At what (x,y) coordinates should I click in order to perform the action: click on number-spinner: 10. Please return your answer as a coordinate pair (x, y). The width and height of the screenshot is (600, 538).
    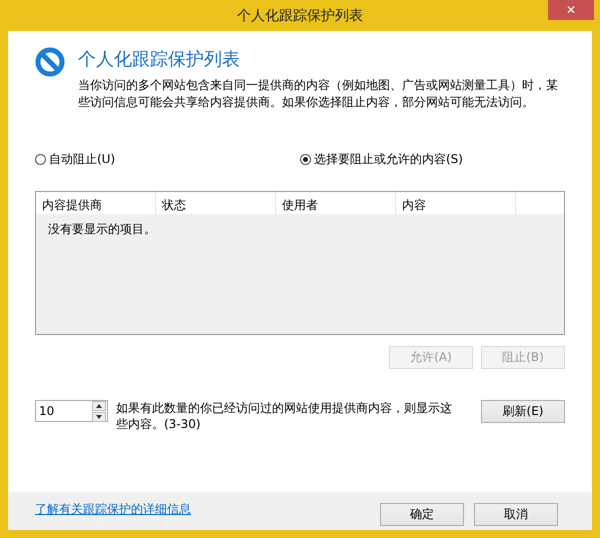
    Looking at the image, I should click on (71, 411).